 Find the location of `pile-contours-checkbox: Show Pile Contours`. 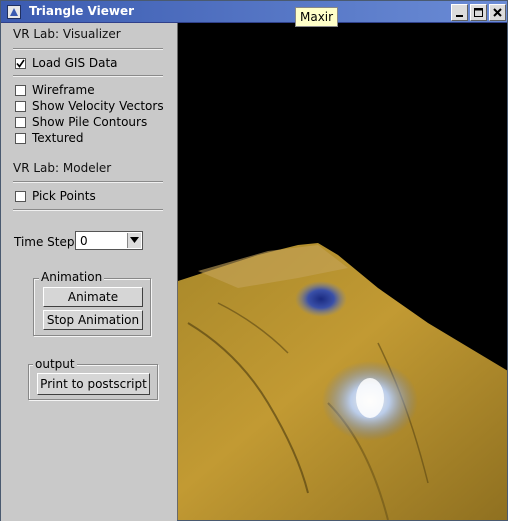

pile-contours-checkbox: Show Pile Contours is located at coordinates (81, 122).